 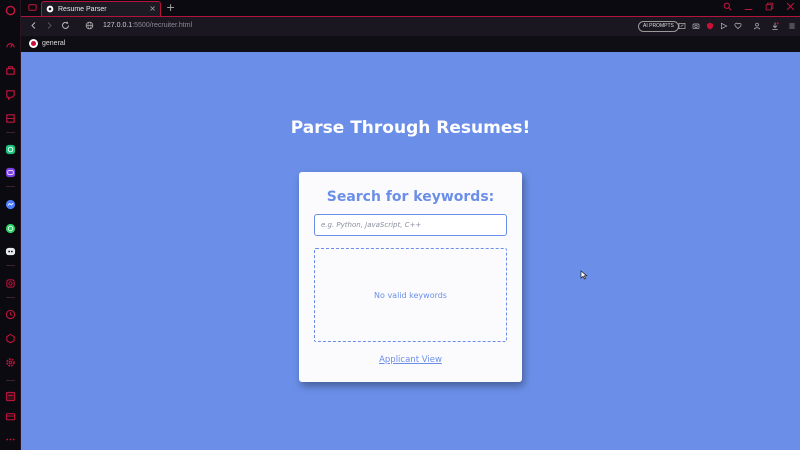 I want to click on discord-icon, so click(x=10, y=251).